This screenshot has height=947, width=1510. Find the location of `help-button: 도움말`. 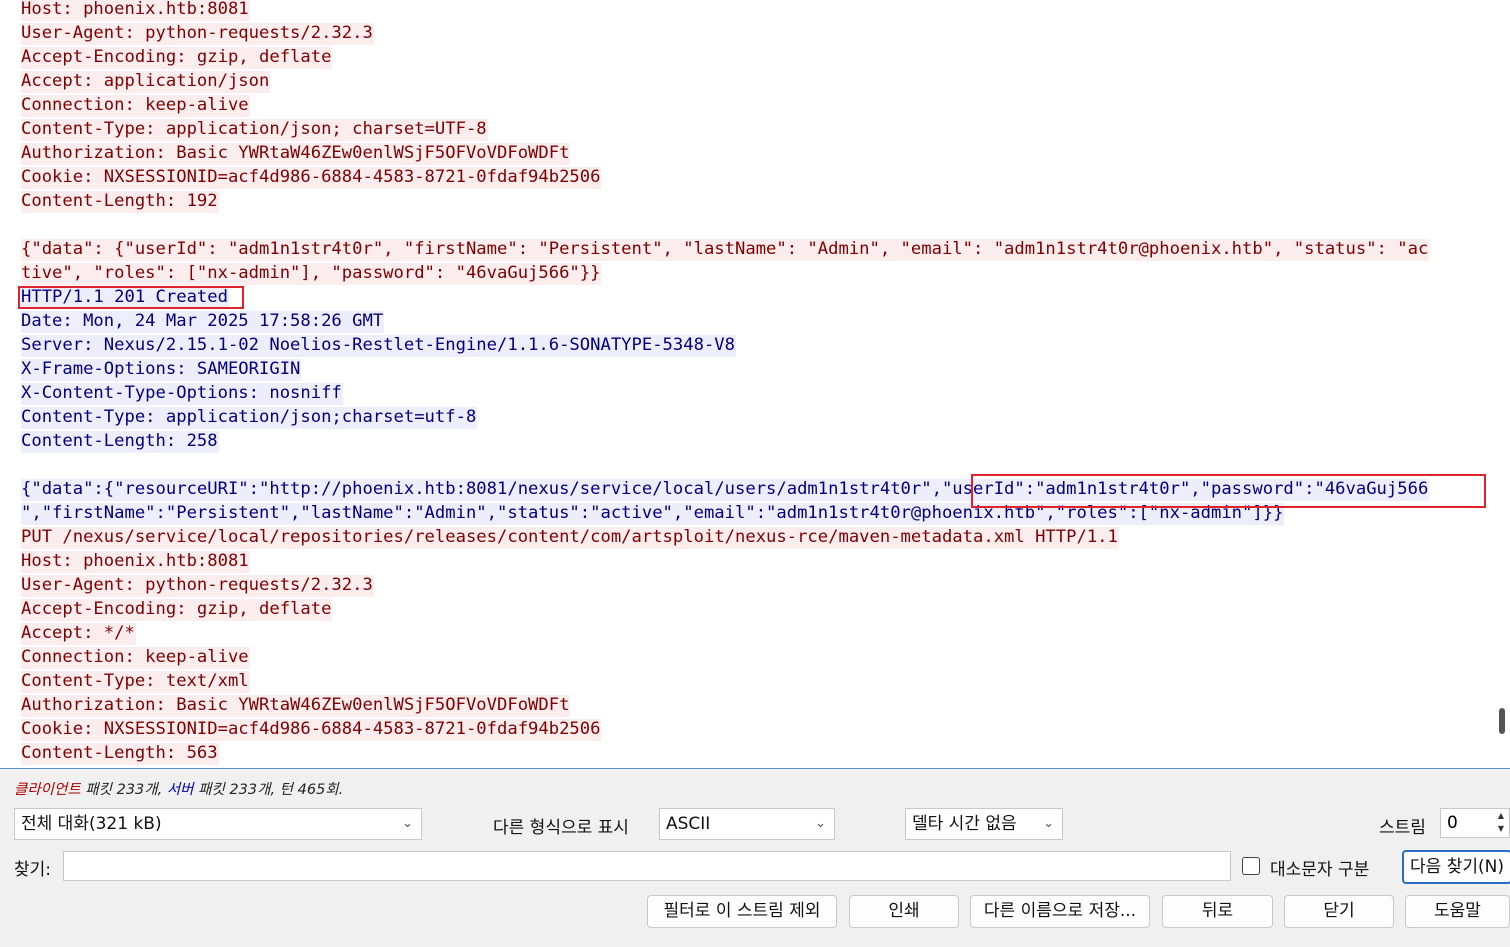

help-button: 도움말 is located at coordinates (1457, 911).